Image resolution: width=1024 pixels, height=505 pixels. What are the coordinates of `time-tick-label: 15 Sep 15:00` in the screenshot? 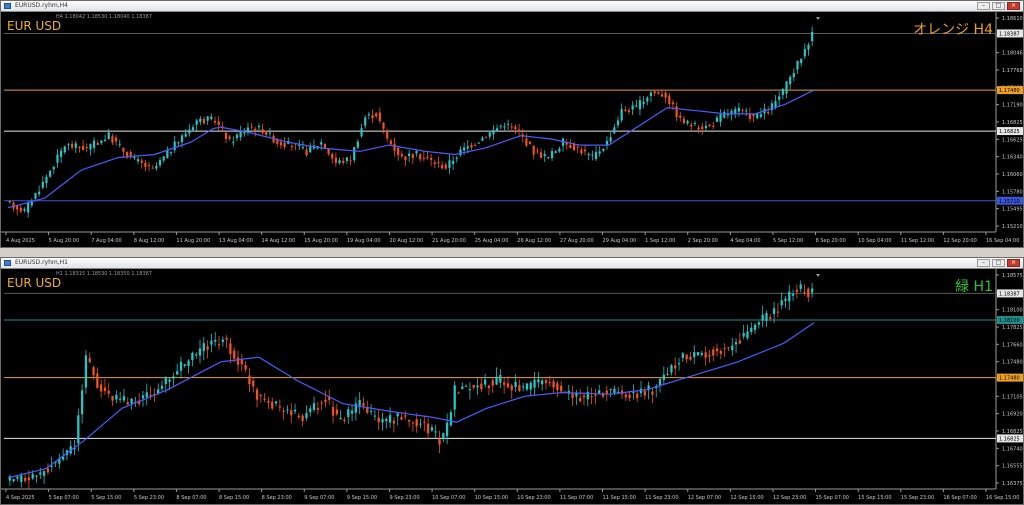 It's located at (874, 498).